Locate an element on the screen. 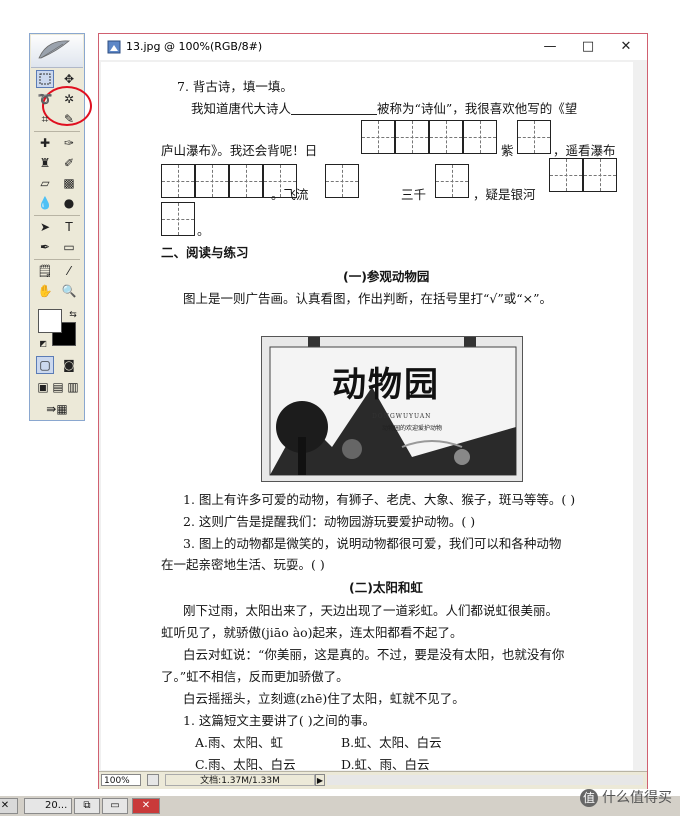  path-selection-tool-icon: ➤ is located at coordinates (45, 227).